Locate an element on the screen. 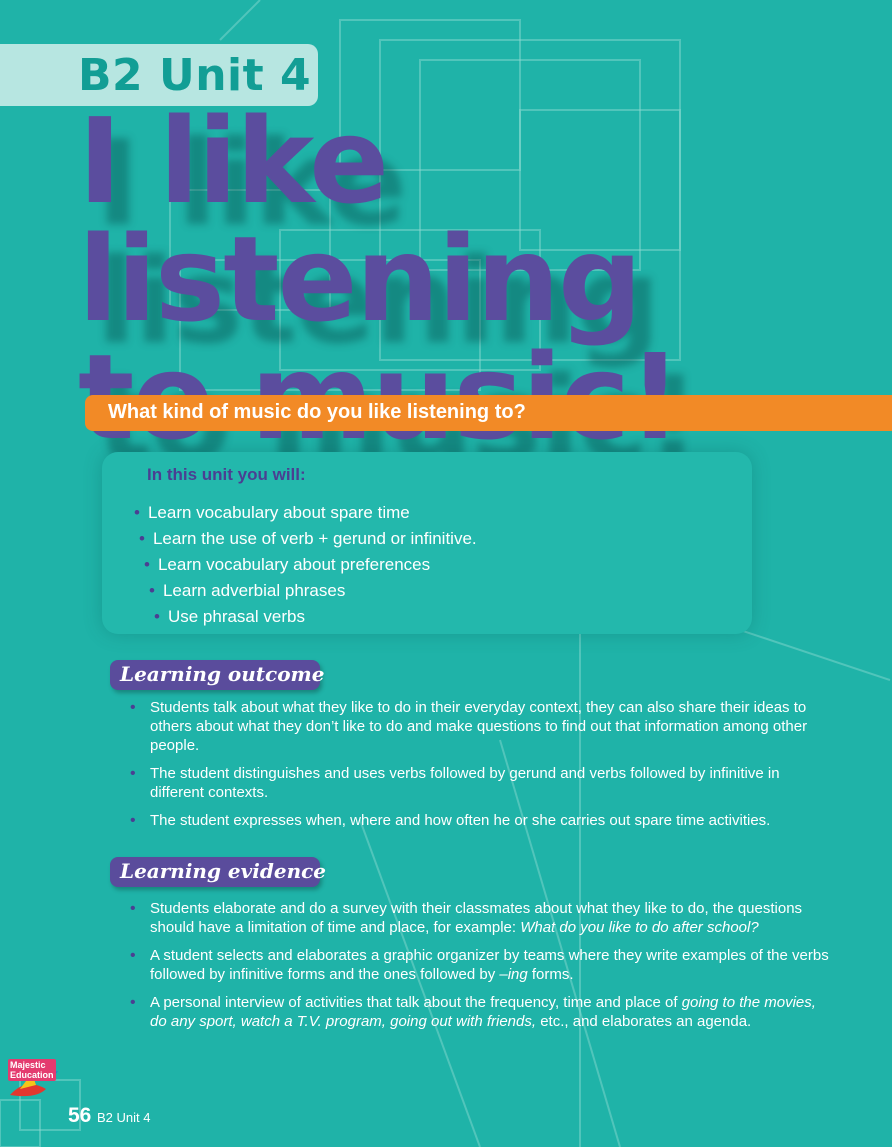 The width and height of the screenshot is (892, 1147). title-line-1: I like listening is located at coordinates (360, 220).